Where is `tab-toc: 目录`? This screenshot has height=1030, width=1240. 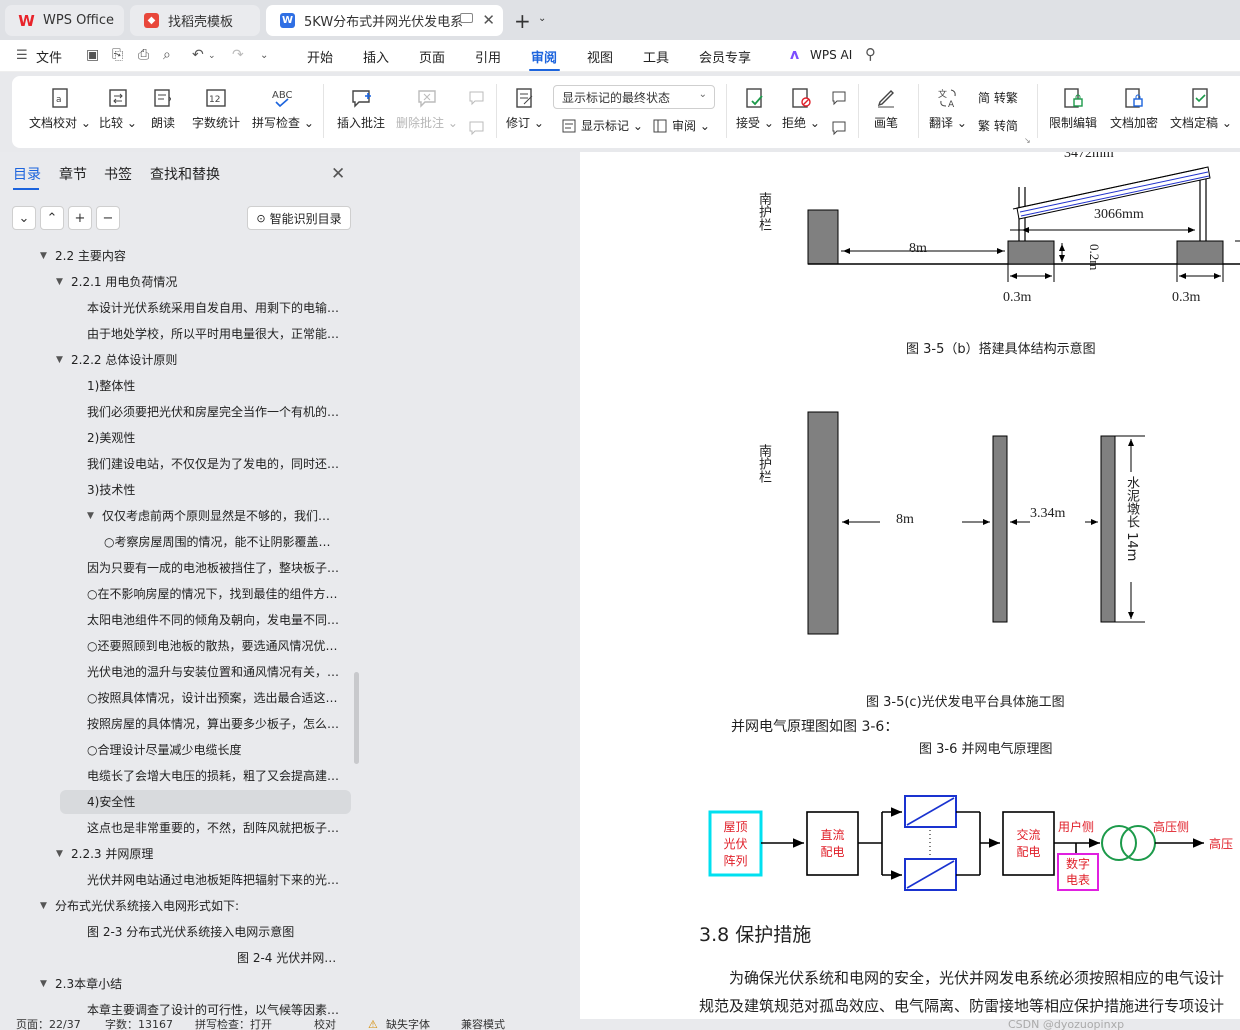 tab-toc: 目录 is located at coordinates (27, 174).